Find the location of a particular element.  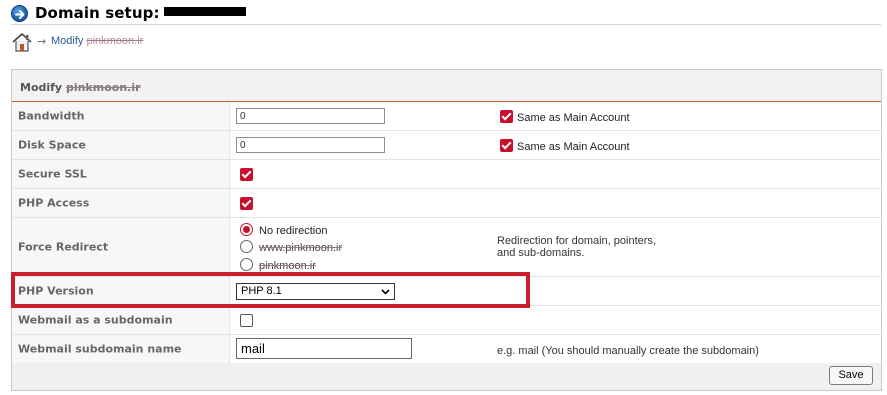

breadcrumb-link-label: Modify is located at coordinates (67, 41).